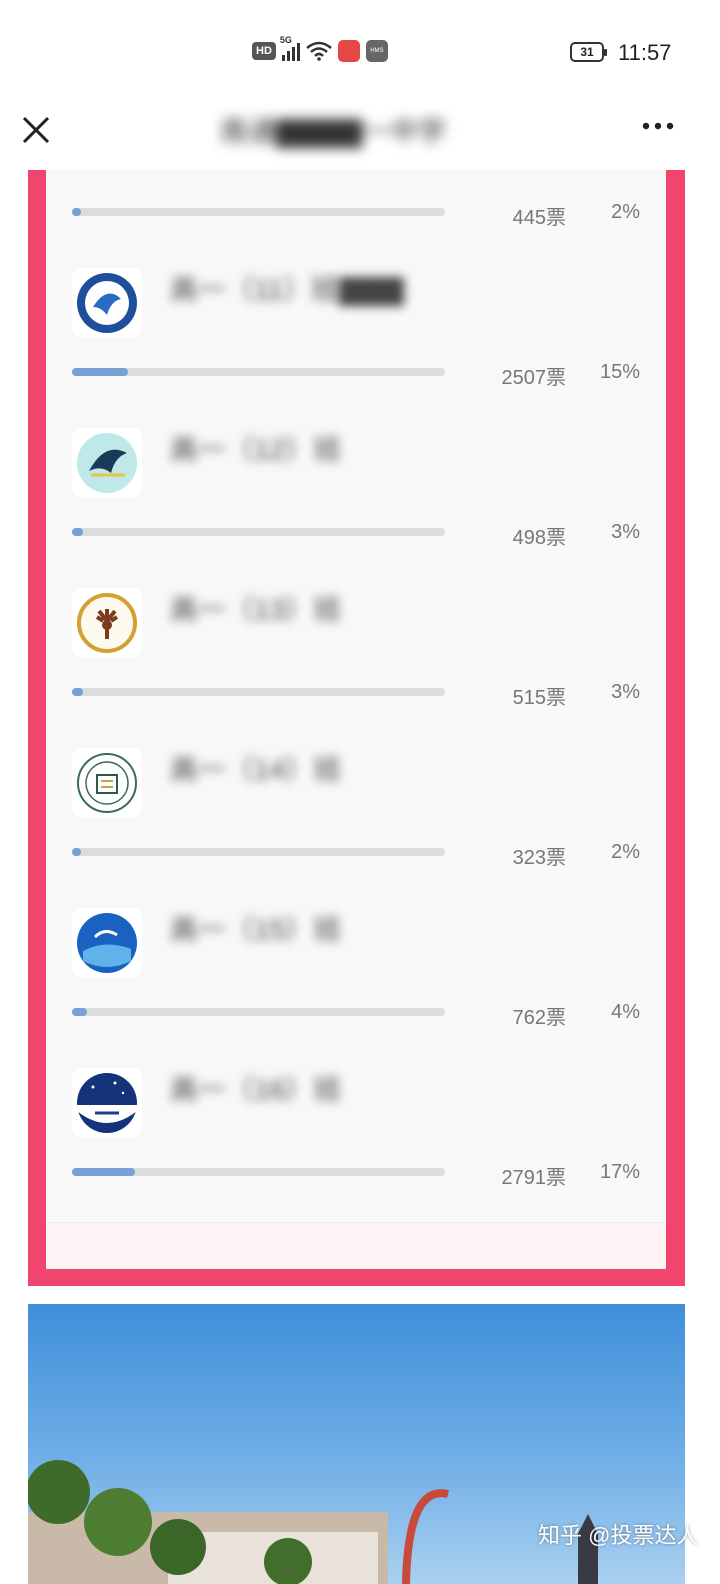  What do you see at coordinates (658, 126) in the screenshot?
I see `more-icon` at bounding box center [658, 126].